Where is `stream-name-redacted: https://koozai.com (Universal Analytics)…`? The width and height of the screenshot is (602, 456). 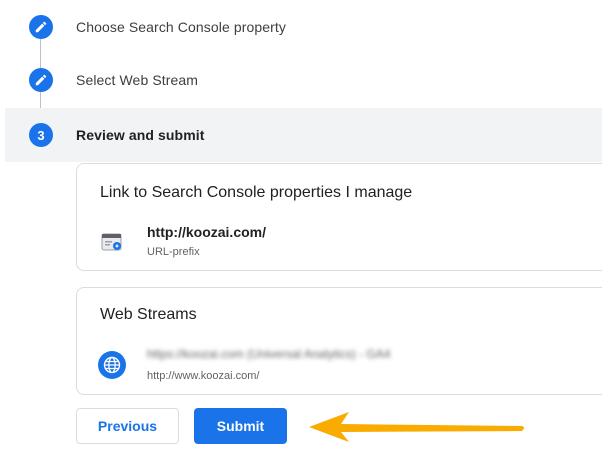
stream-name-redacted: https://koozai.com (Universal Analytics)… is located at coordinates (269, 354).